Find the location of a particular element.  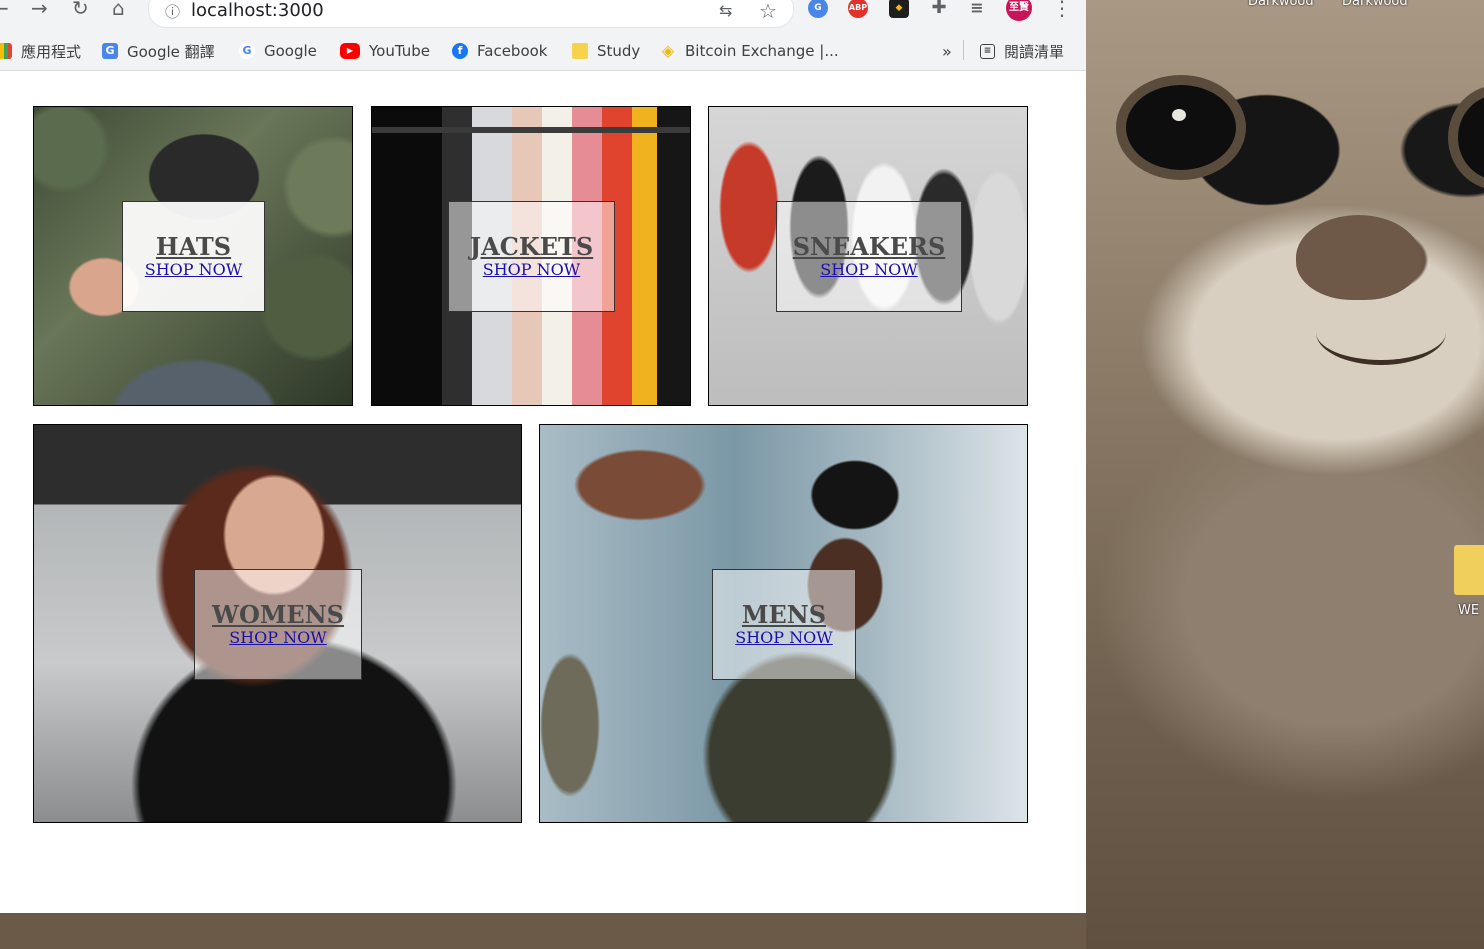

translate-extension-icon: G is located at coordinates (818, 9).